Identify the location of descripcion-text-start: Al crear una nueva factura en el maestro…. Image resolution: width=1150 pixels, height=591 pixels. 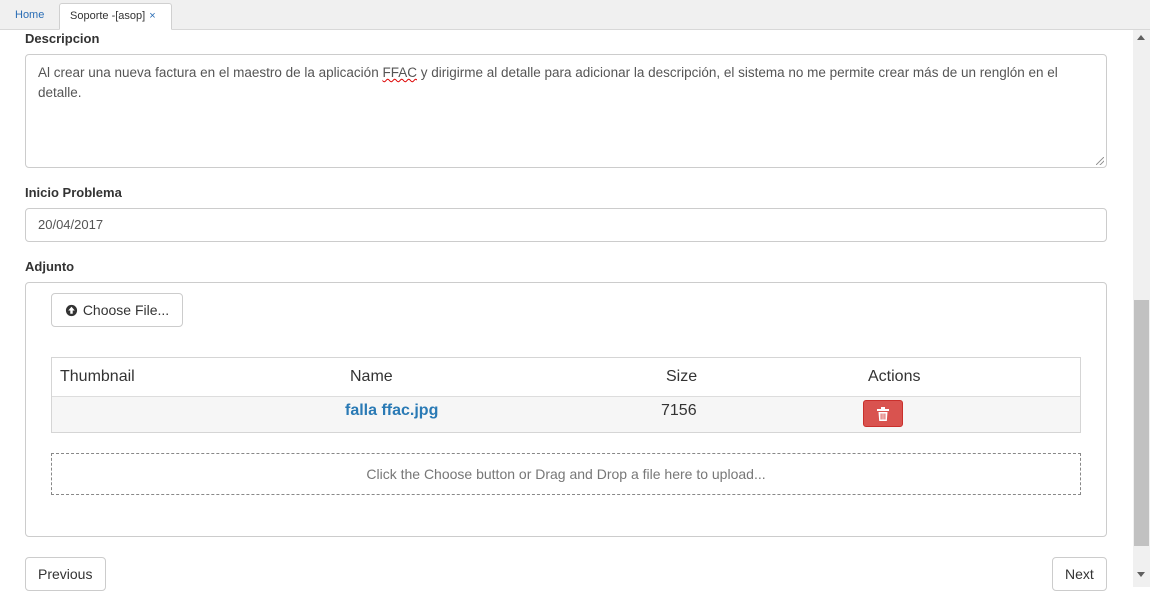
(210, 72).